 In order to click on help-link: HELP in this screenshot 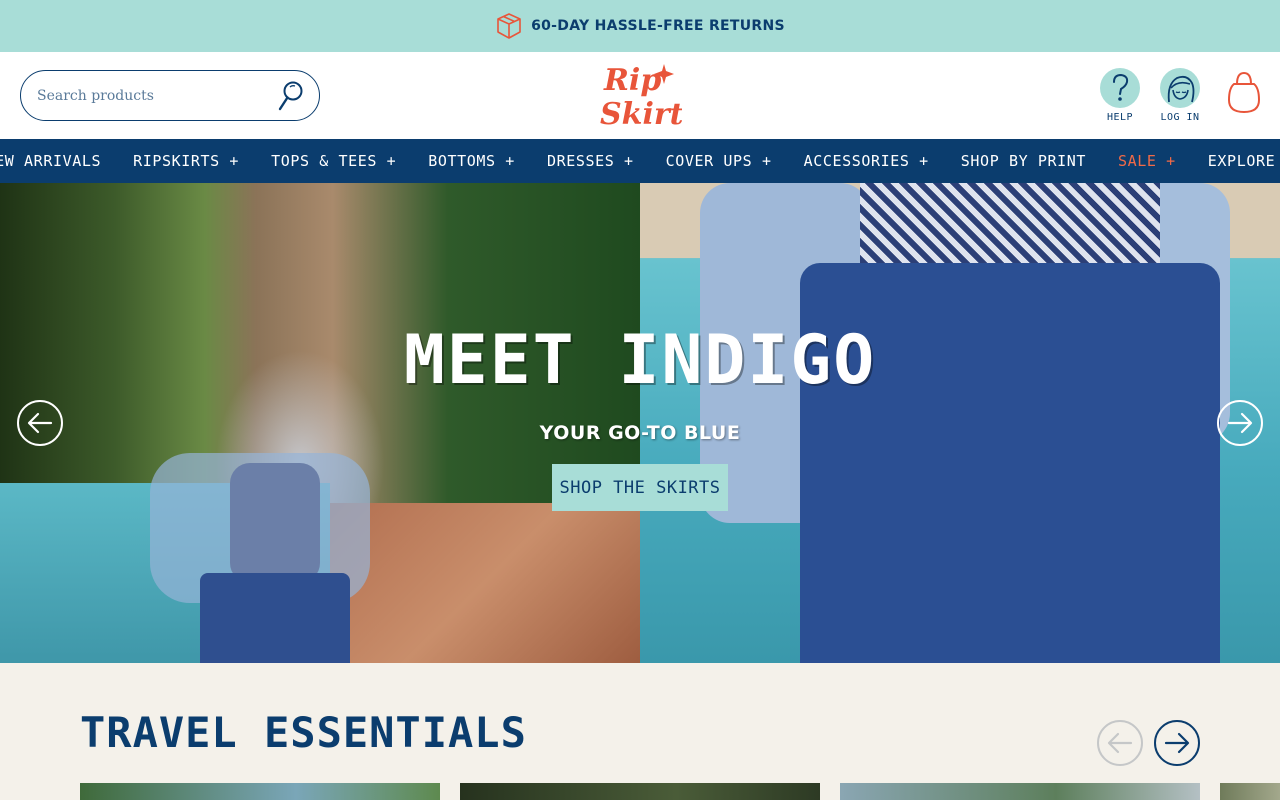, I will do `click(1120, 95)`.